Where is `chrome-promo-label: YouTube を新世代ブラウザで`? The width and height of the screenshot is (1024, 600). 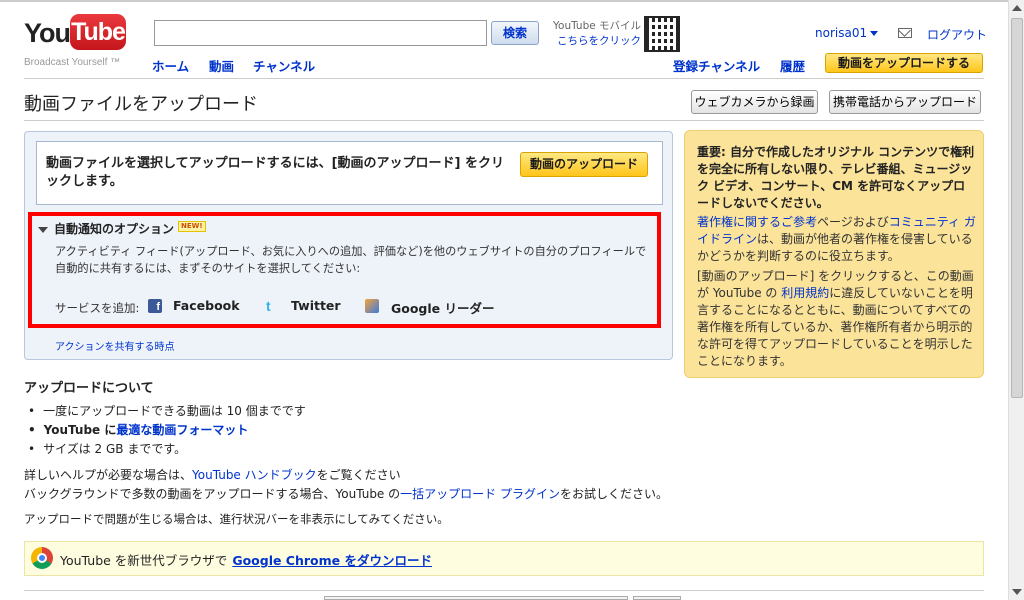
chrome-promo-label: YouTube を新世代ブラウザで is located at coordinates (144, 560).